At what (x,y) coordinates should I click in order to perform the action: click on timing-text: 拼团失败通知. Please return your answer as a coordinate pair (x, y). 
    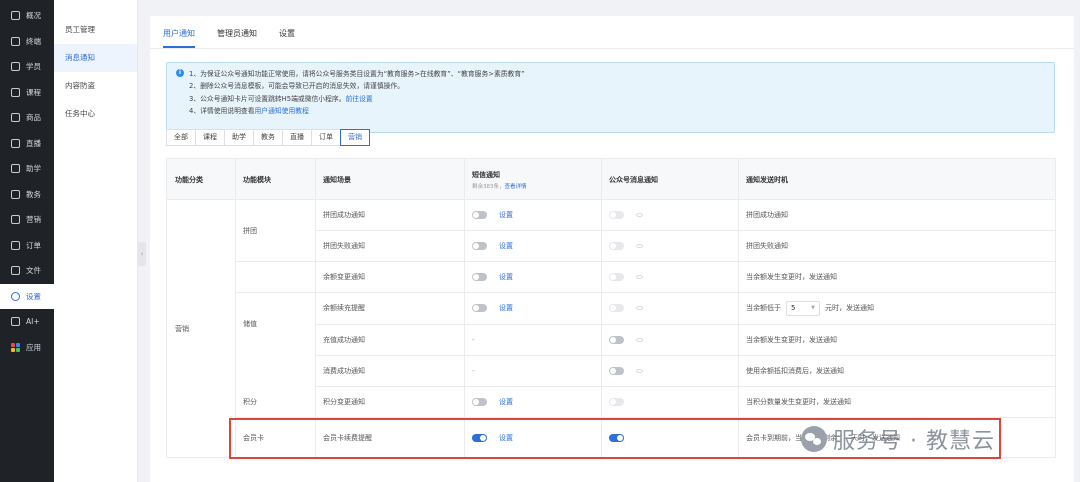
    Looking at the image, I should click on (767, 245).